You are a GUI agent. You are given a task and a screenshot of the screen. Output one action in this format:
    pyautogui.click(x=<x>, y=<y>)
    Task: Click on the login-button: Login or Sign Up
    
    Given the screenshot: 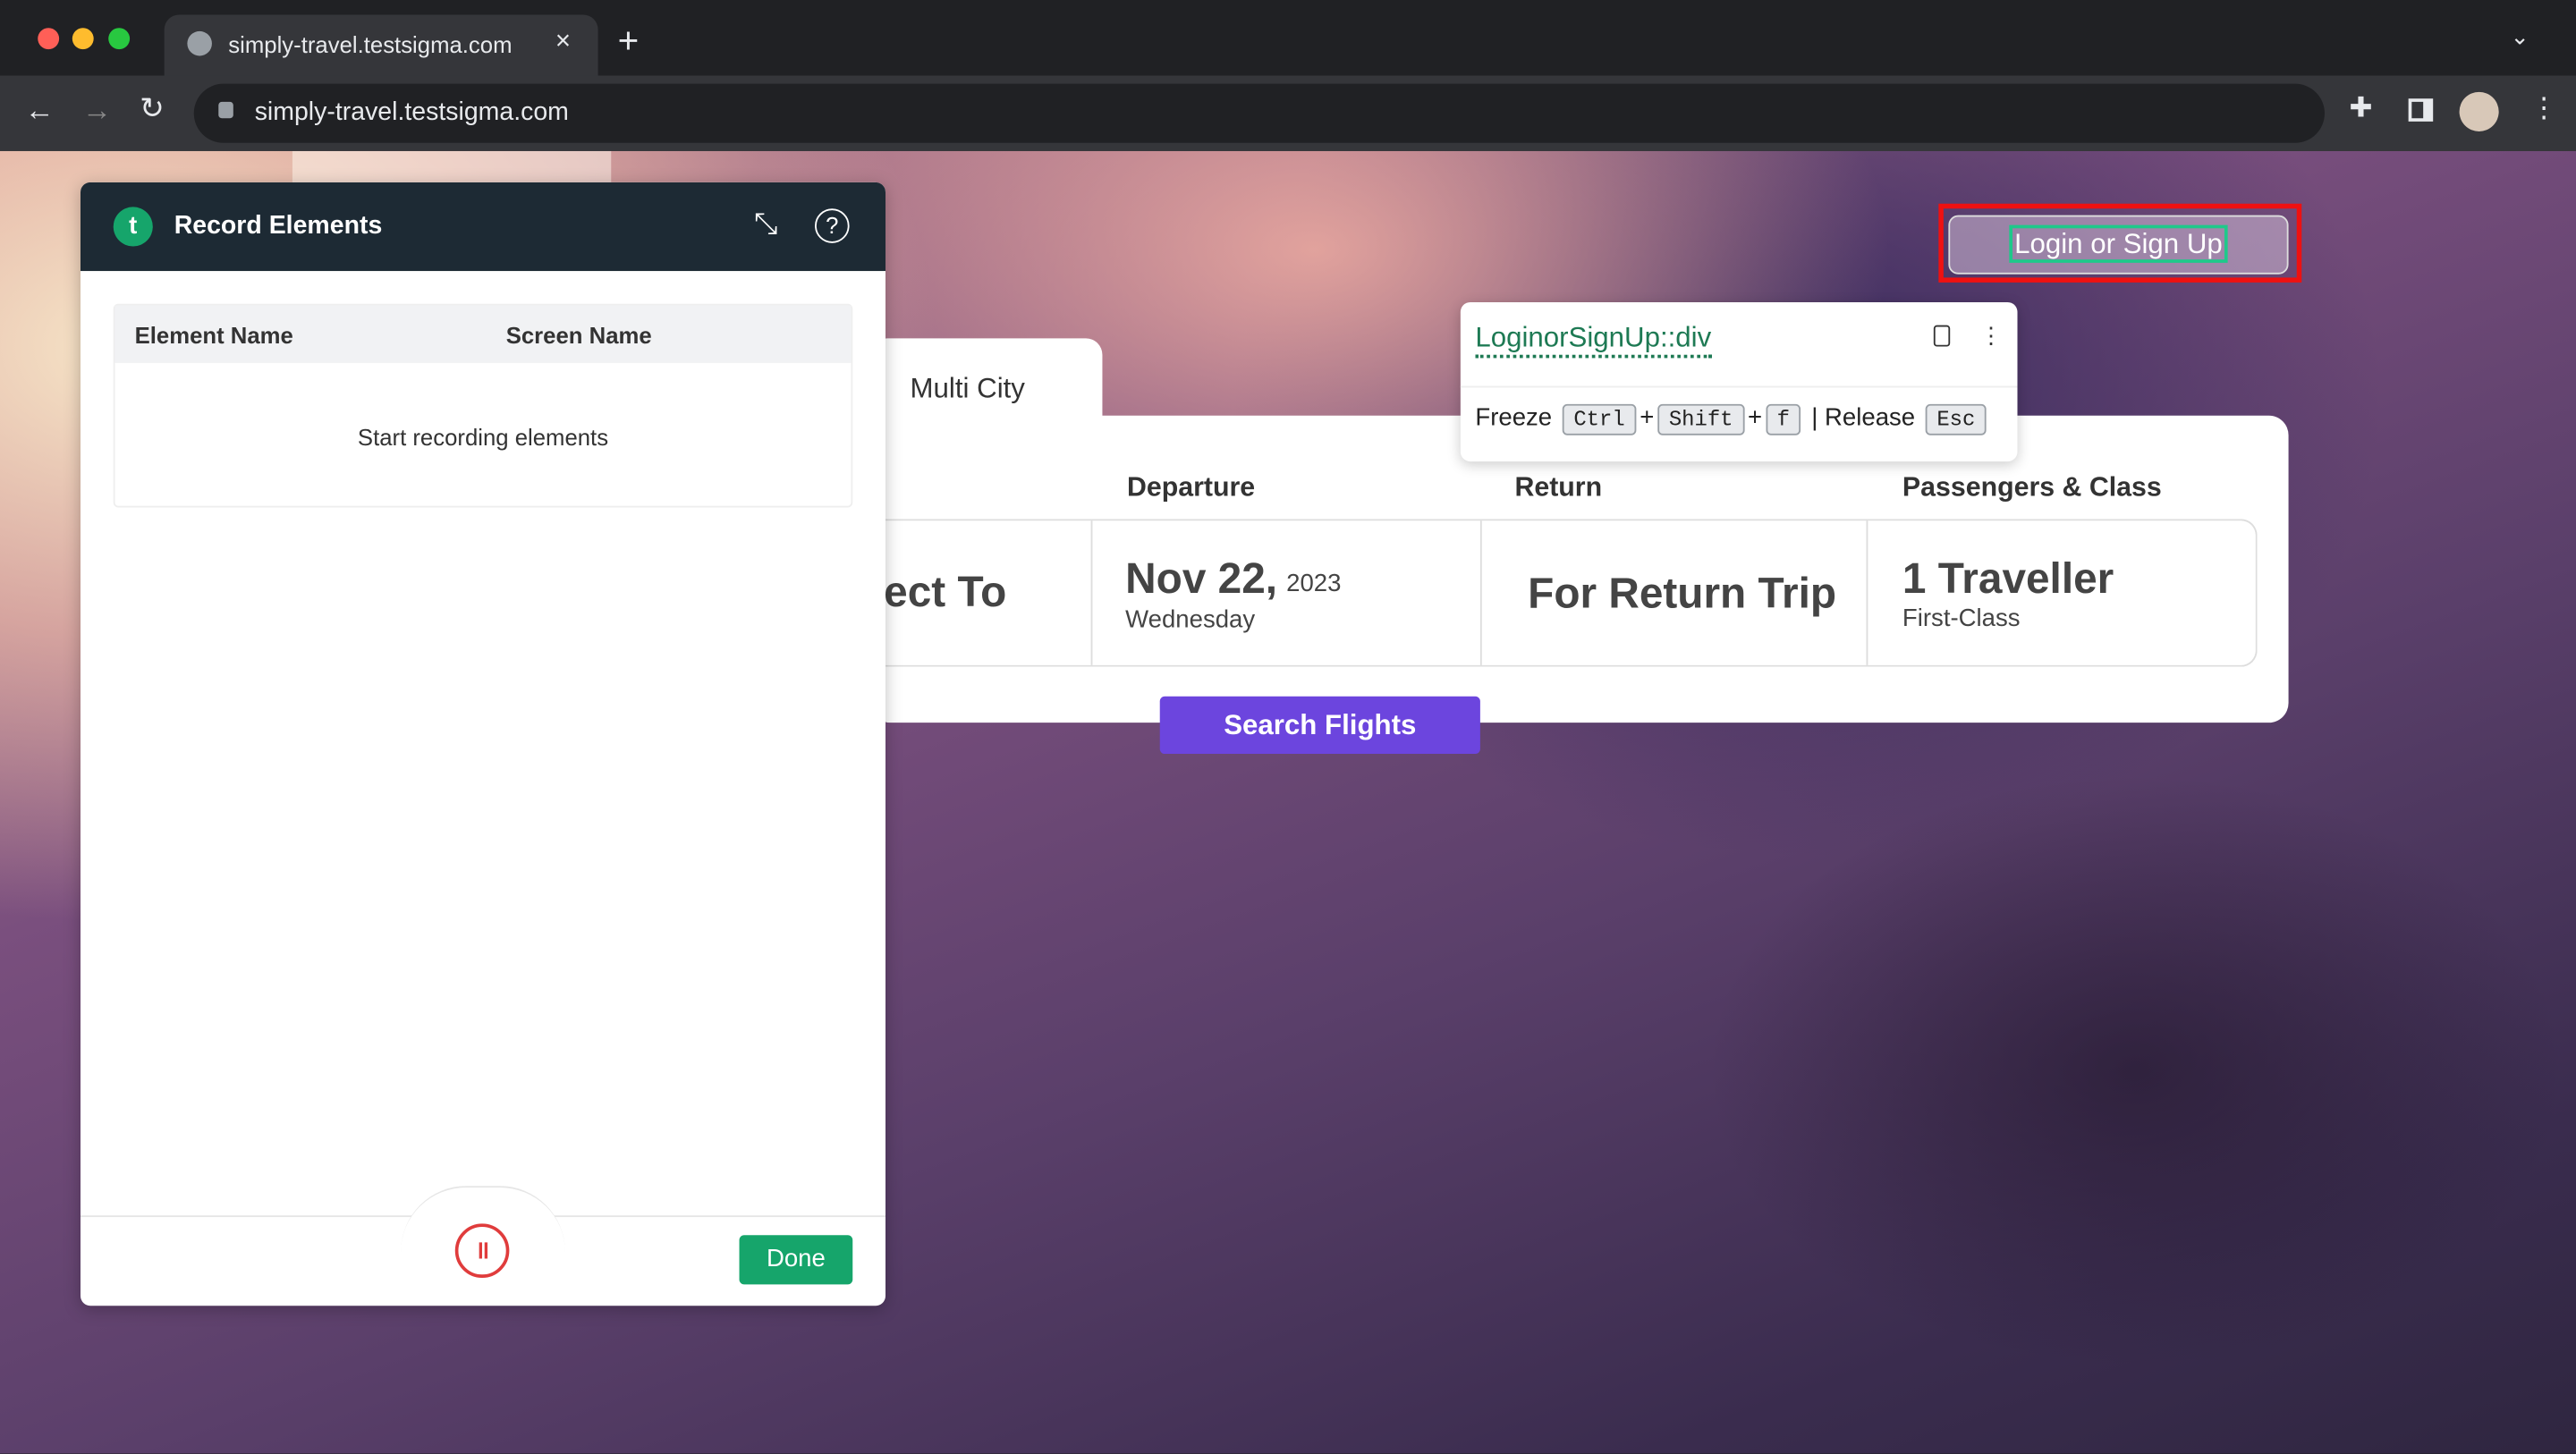 What is the action you would take?
    pyautogui.click(x=2118, y=245)
    